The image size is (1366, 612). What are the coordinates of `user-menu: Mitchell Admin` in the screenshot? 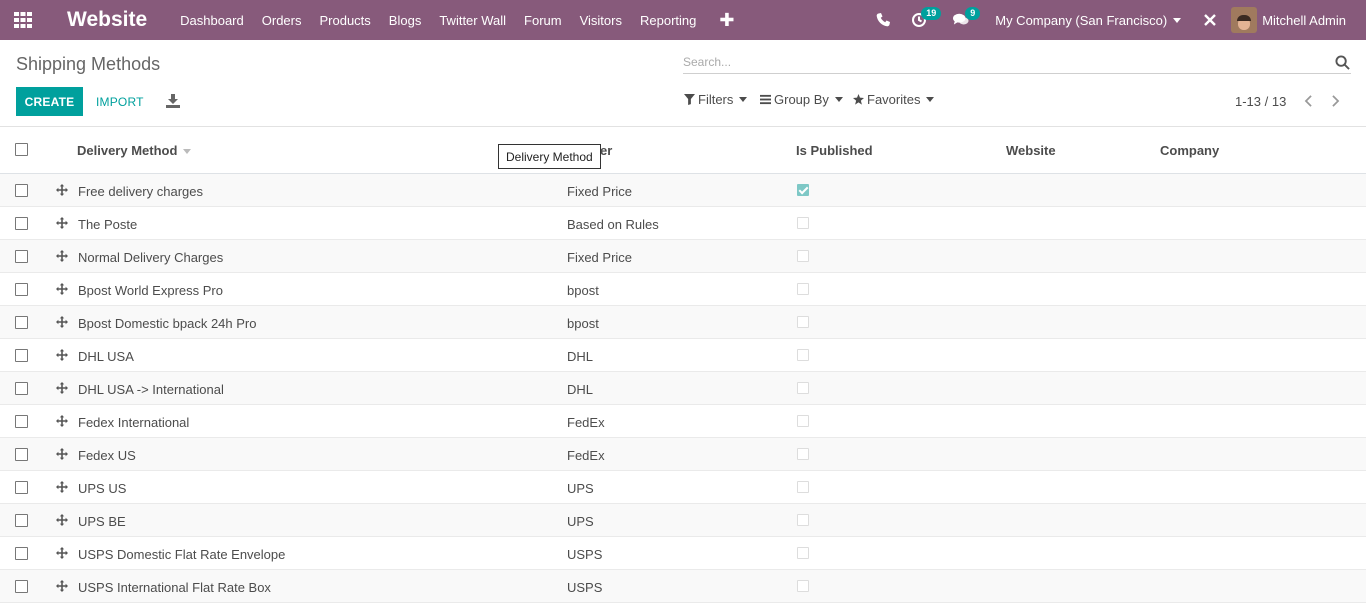 It's located at (1298, 20).